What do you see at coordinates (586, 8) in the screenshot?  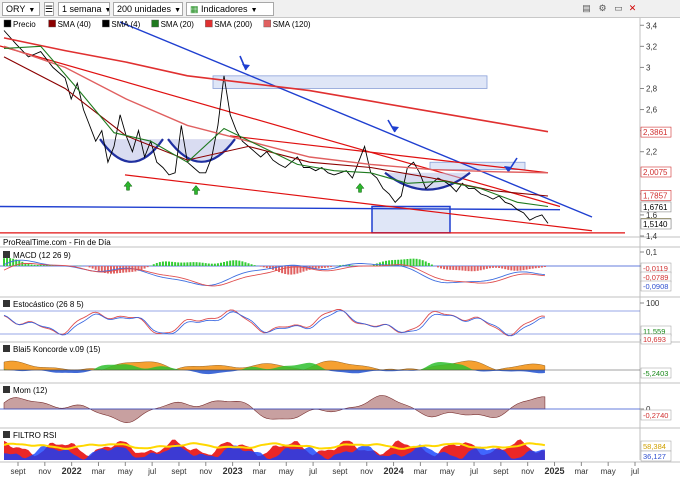 I see `tool-icon: ▤` at bounding box center [586, 8].